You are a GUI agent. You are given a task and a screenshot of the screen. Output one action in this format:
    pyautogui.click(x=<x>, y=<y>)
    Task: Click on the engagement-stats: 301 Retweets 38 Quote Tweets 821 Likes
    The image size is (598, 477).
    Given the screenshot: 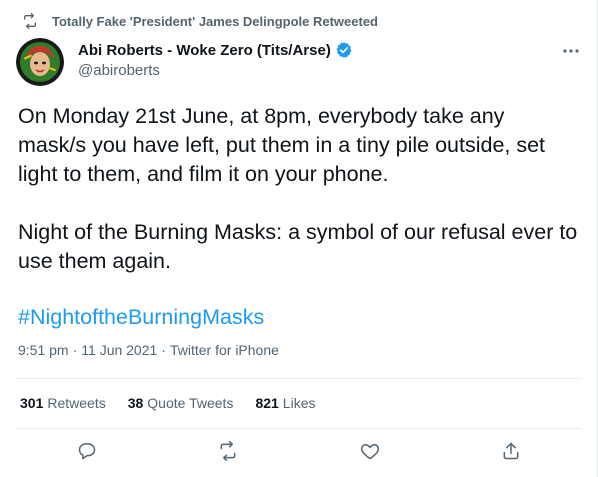 What is the action you would take?
    pyautogui.click(x=167, y=403)
    